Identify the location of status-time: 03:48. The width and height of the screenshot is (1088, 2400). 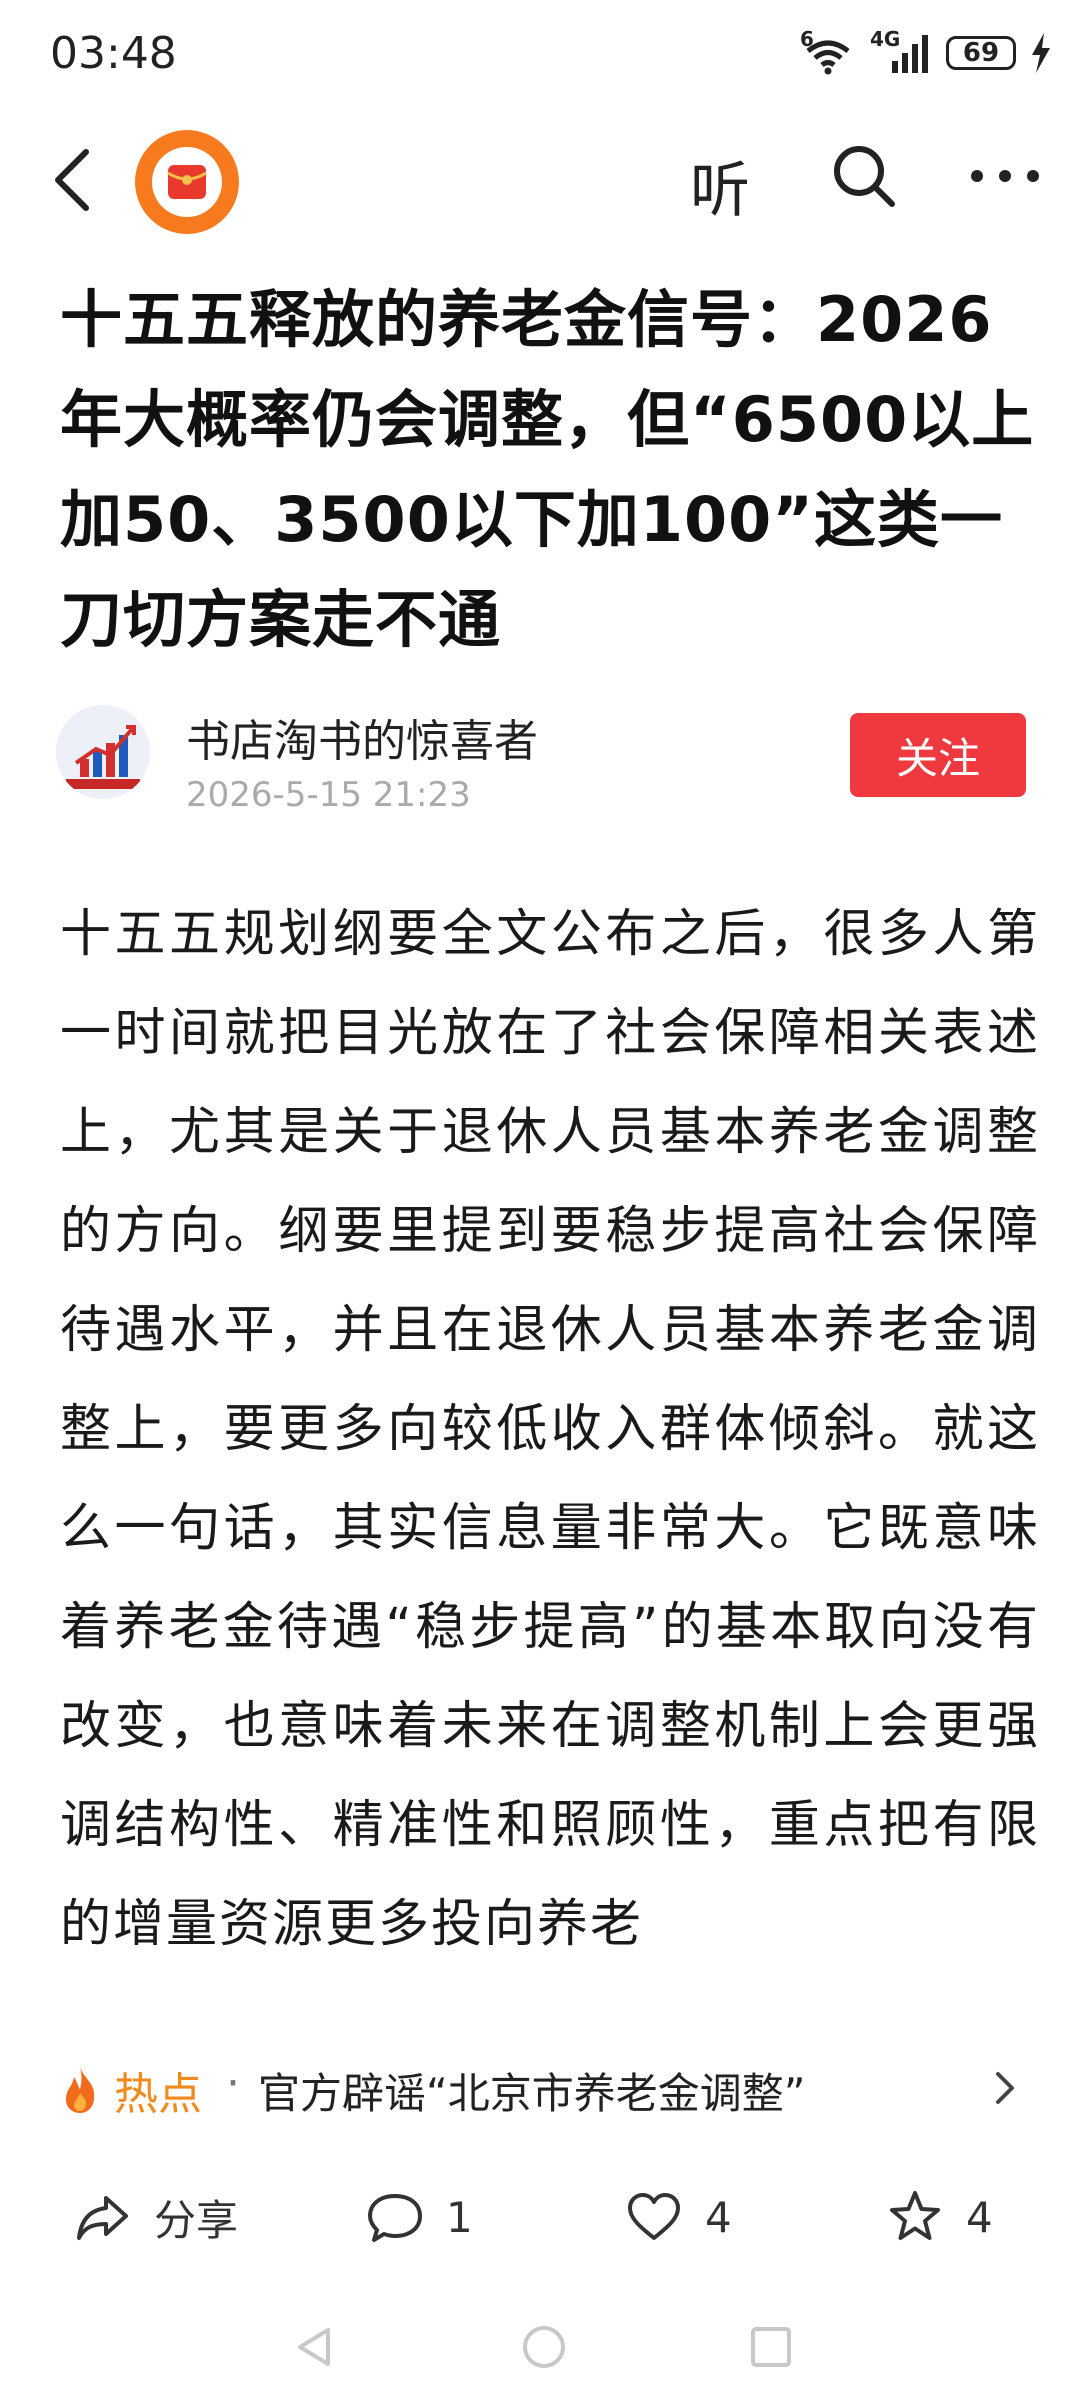
(113, 53).